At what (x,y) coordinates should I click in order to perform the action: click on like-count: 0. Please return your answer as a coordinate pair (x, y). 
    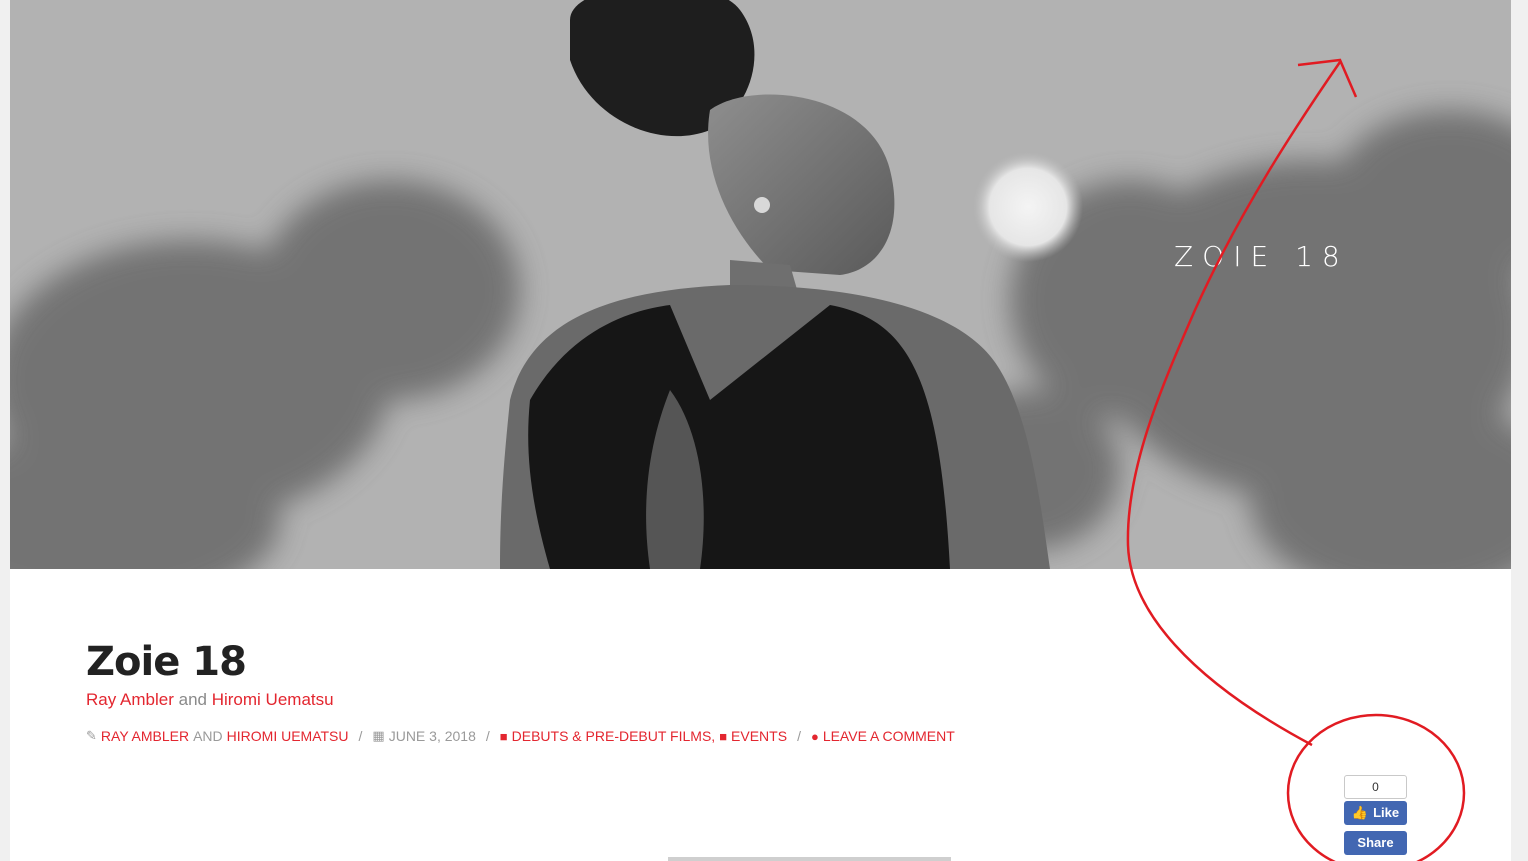
    Looking at the image, I should click on (1375, 787).